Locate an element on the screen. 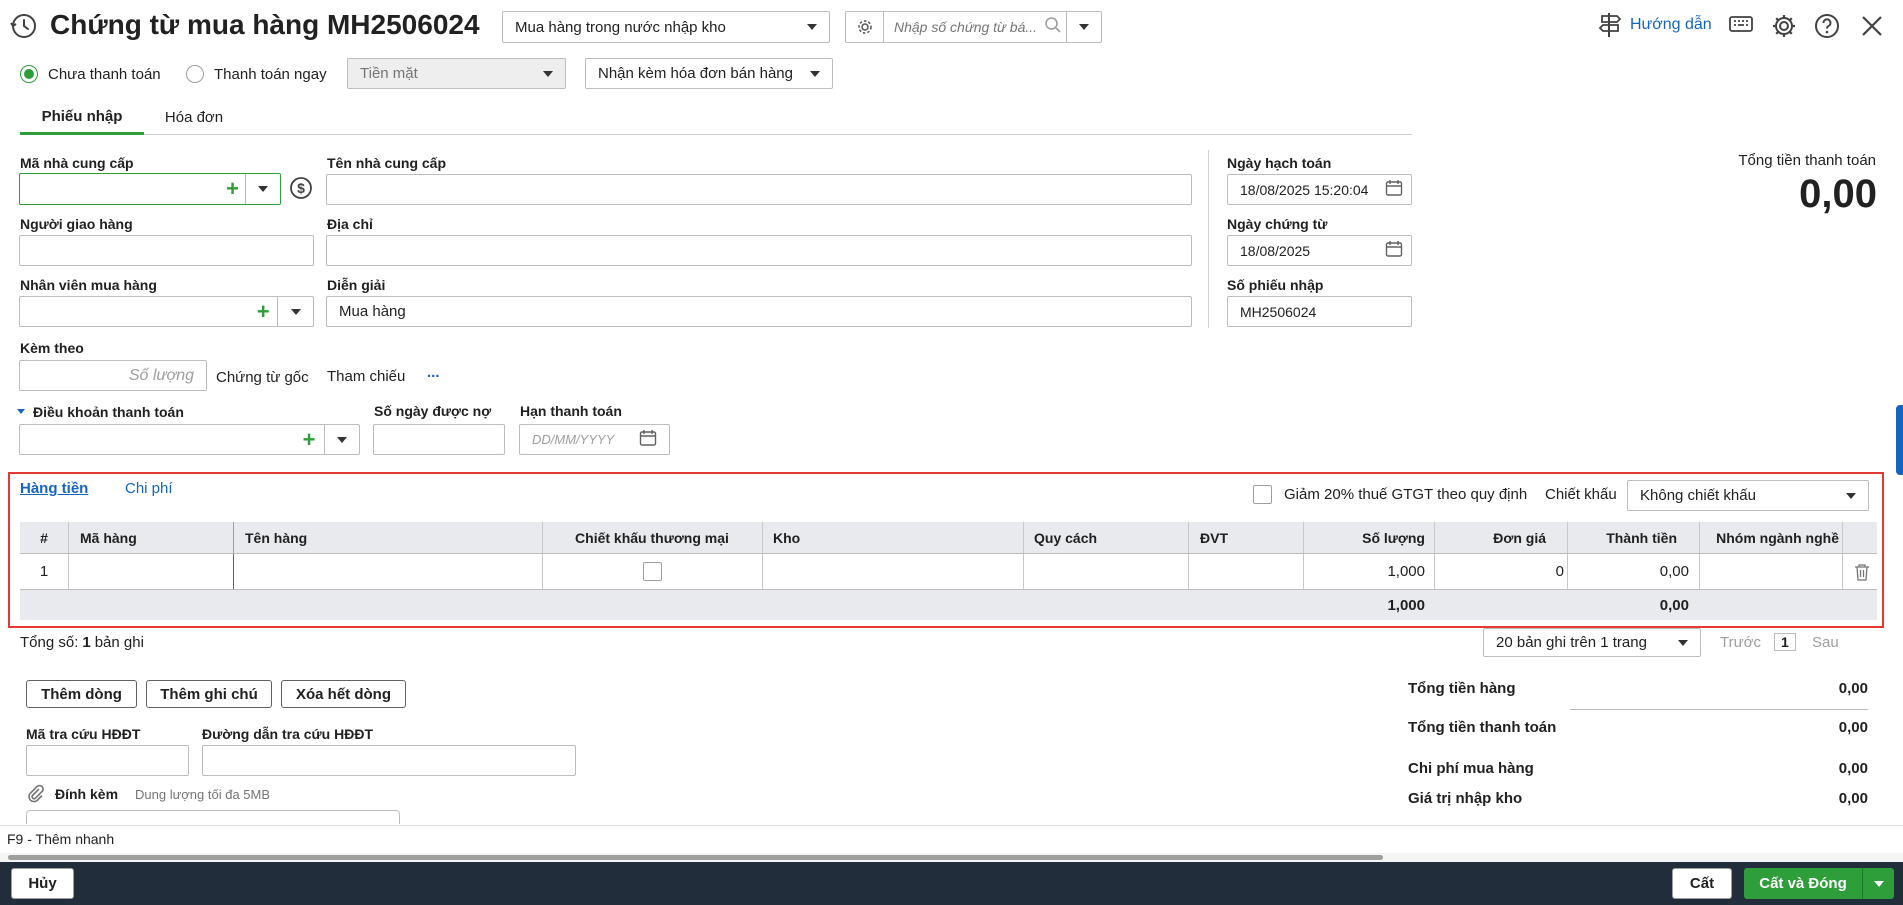  voucher-search-box is located at coordinates (973, 27).